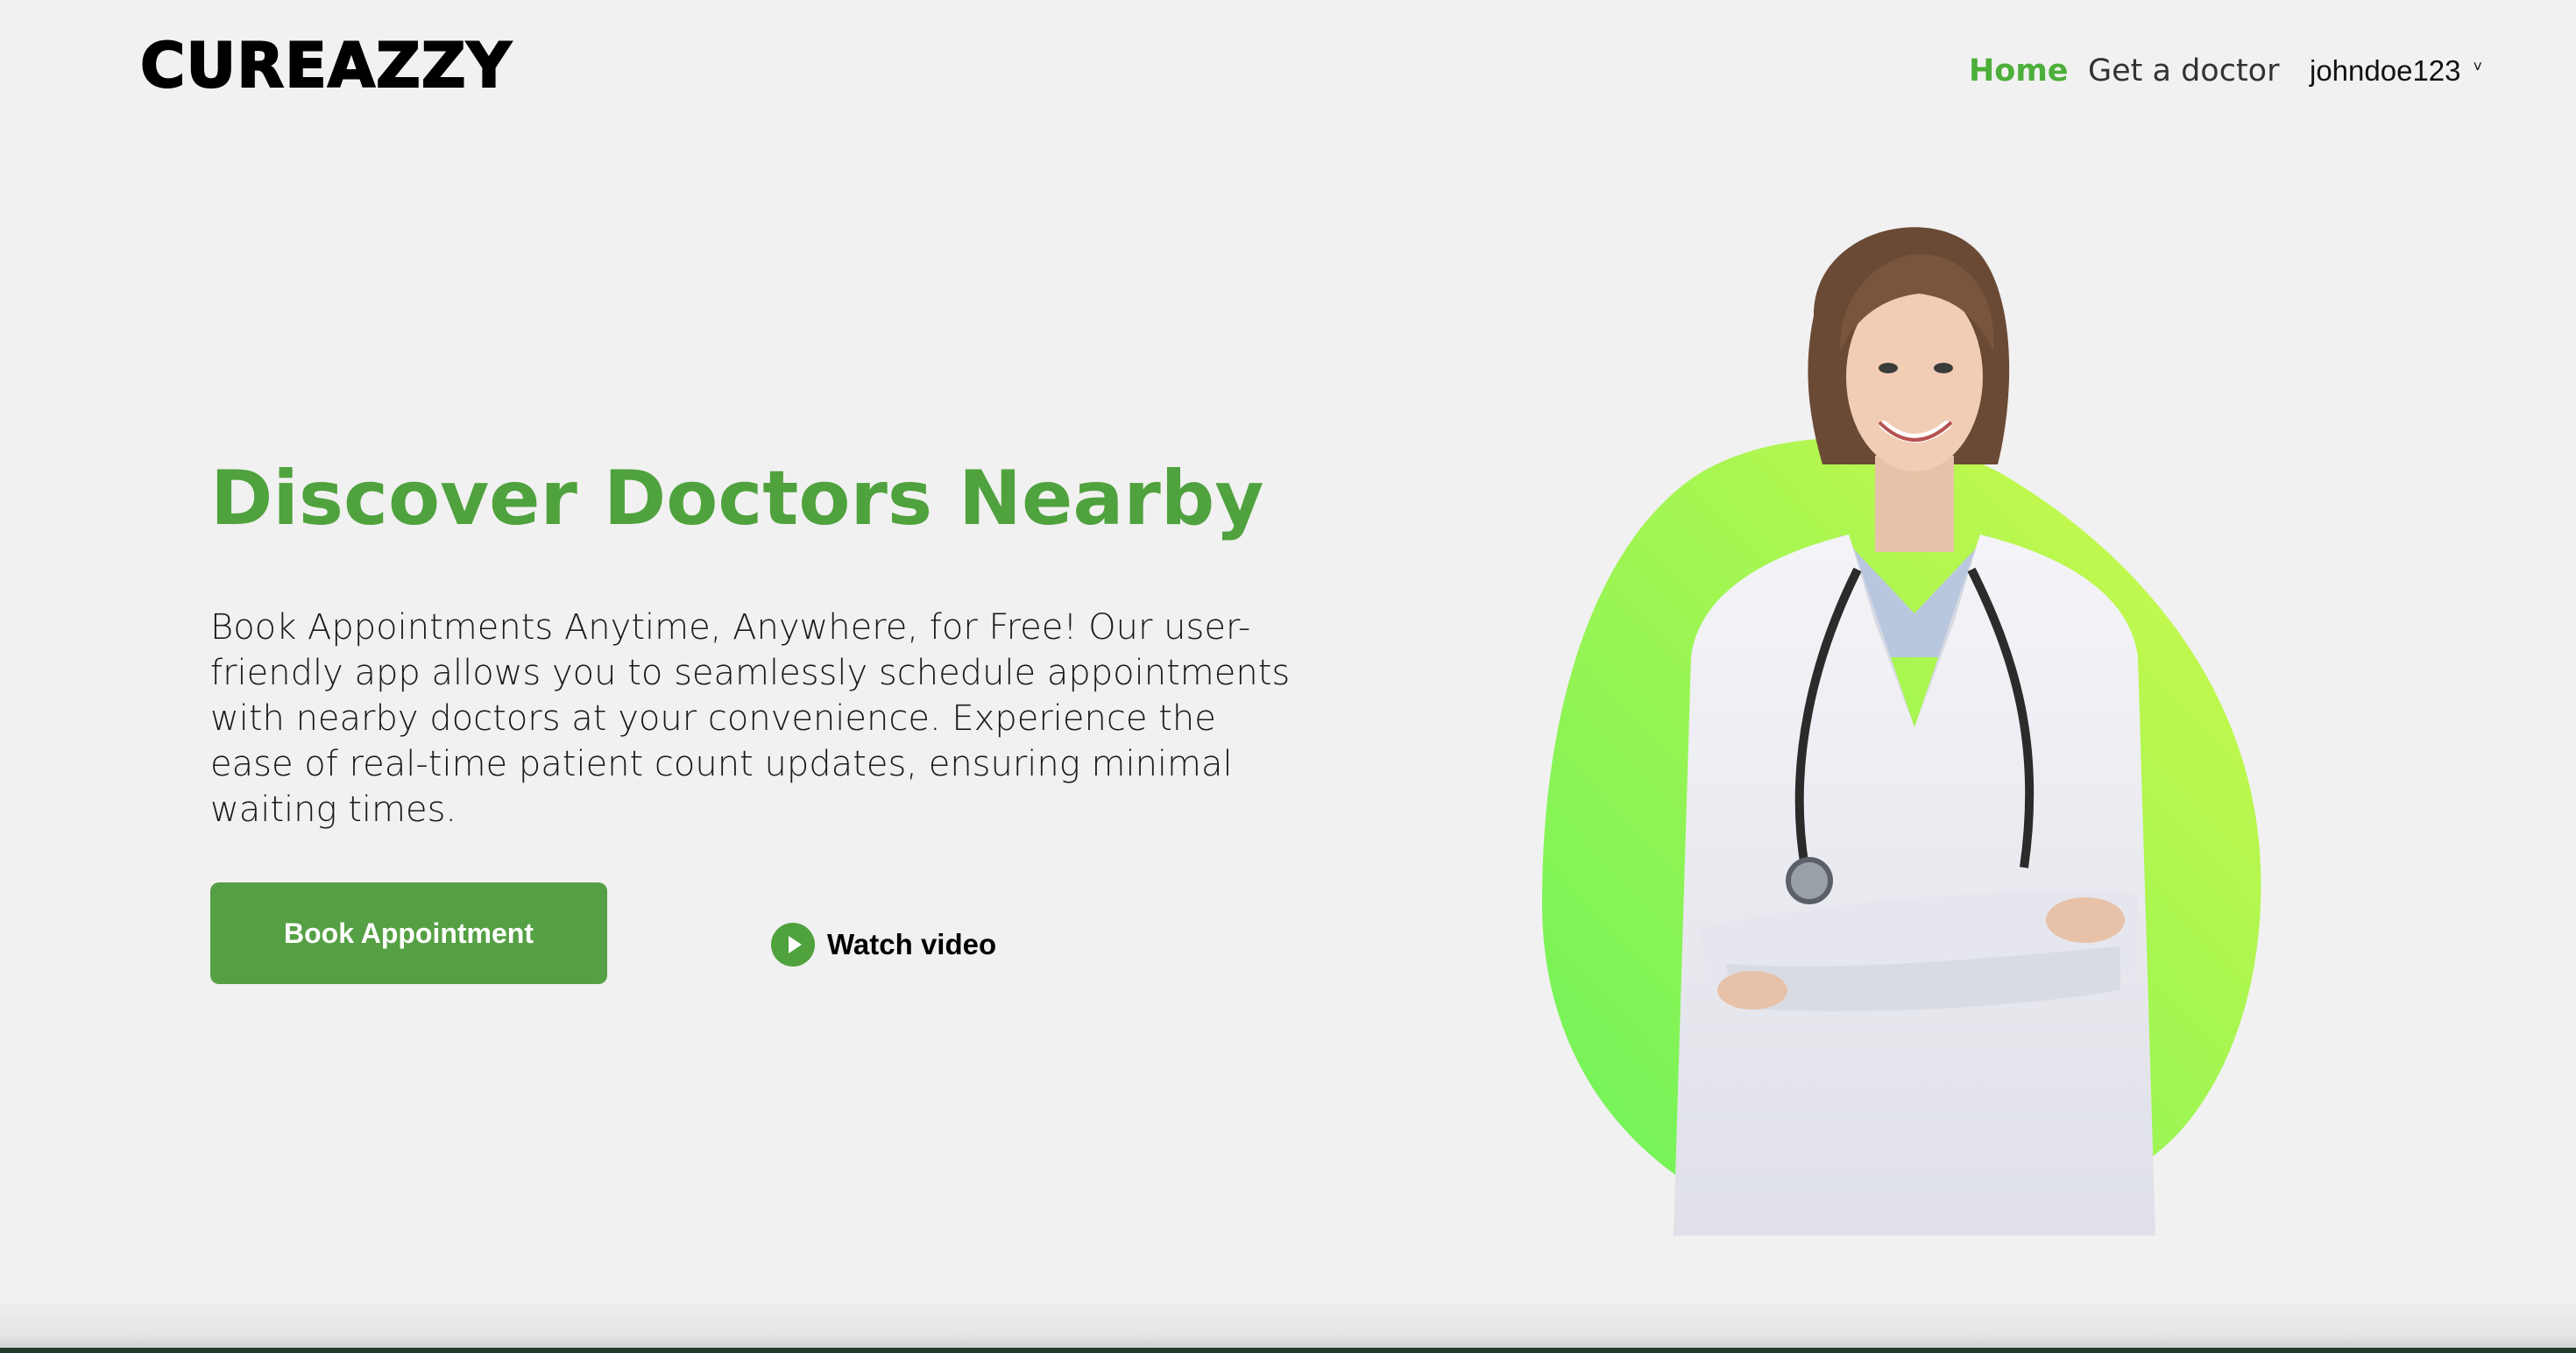 The width and height of the screenshot is (2576, 1353). What do you see at coordinates (912, 944) in the screenshot?
I see `watch-video-label: Watch video` at bounding box center [912, 944].